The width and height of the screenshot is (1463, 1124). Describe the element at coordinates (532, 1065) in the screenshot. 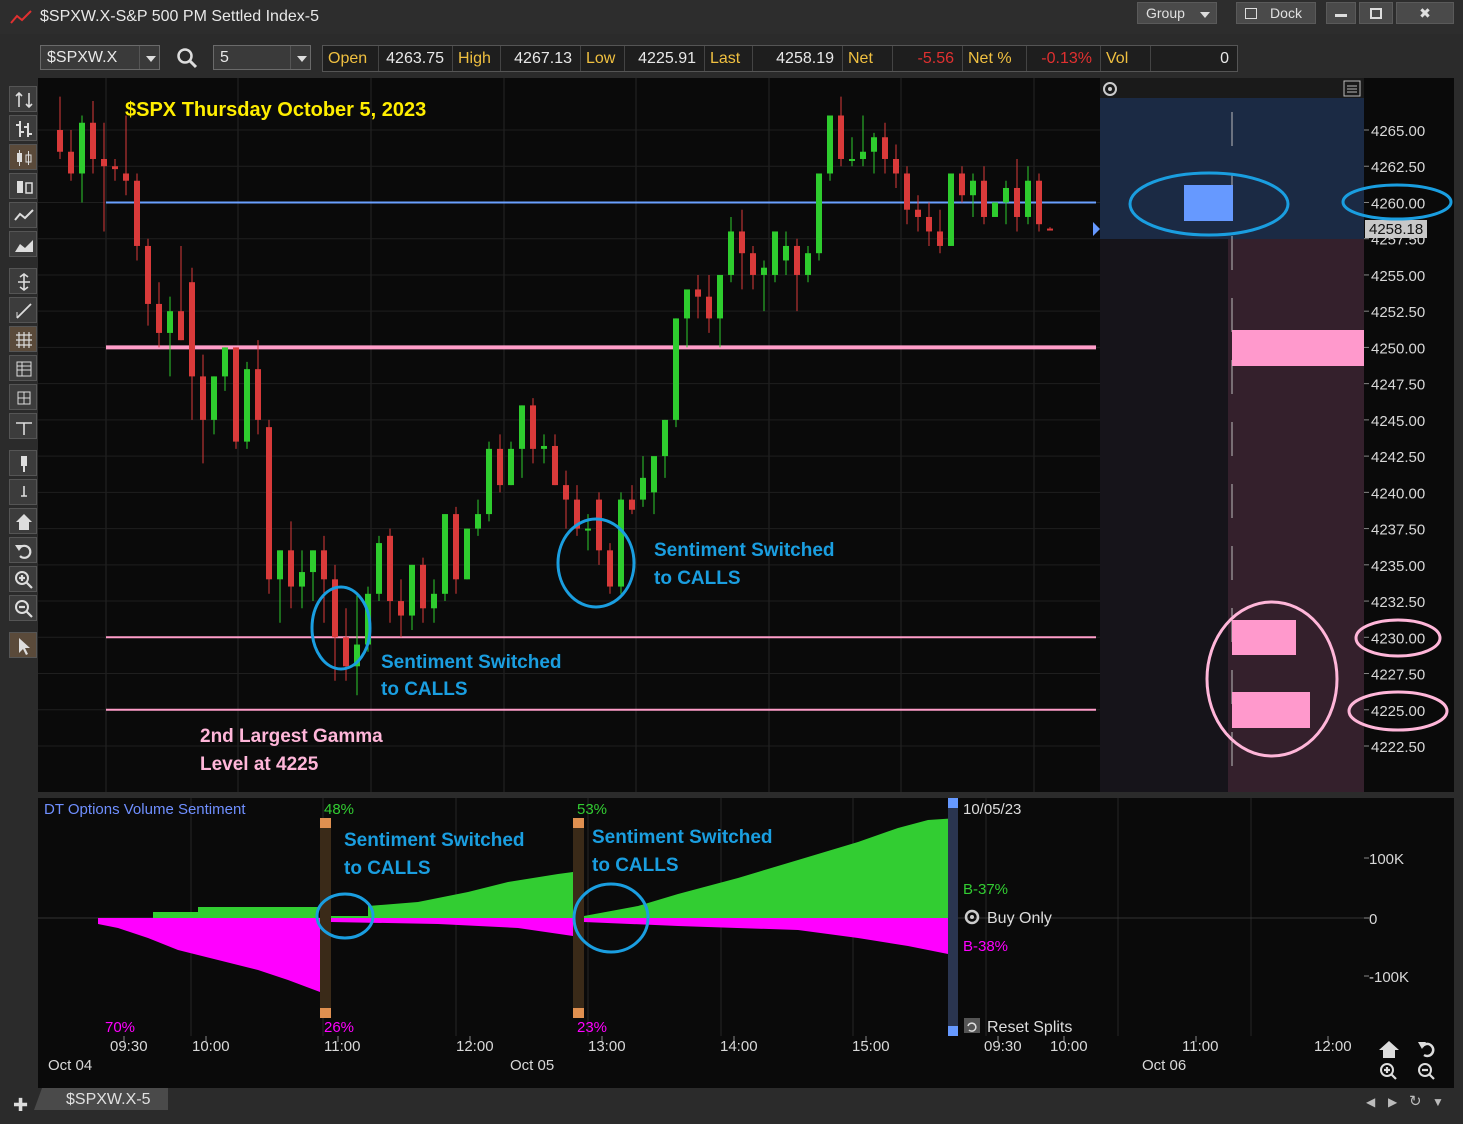

I see `date-label: Oct 05` at that location.